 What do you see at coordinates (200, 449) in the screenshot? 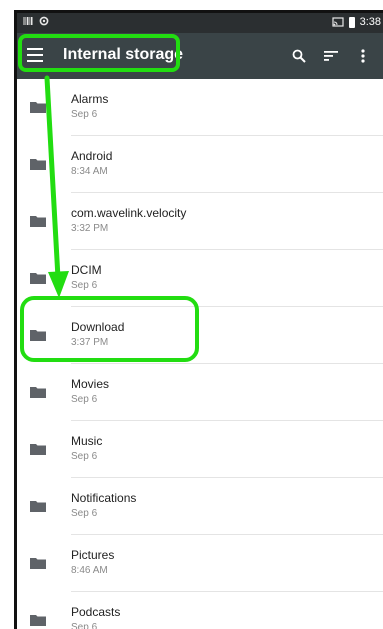
I see `list-item: Music Sep 6` at bounding box center [200, 449].